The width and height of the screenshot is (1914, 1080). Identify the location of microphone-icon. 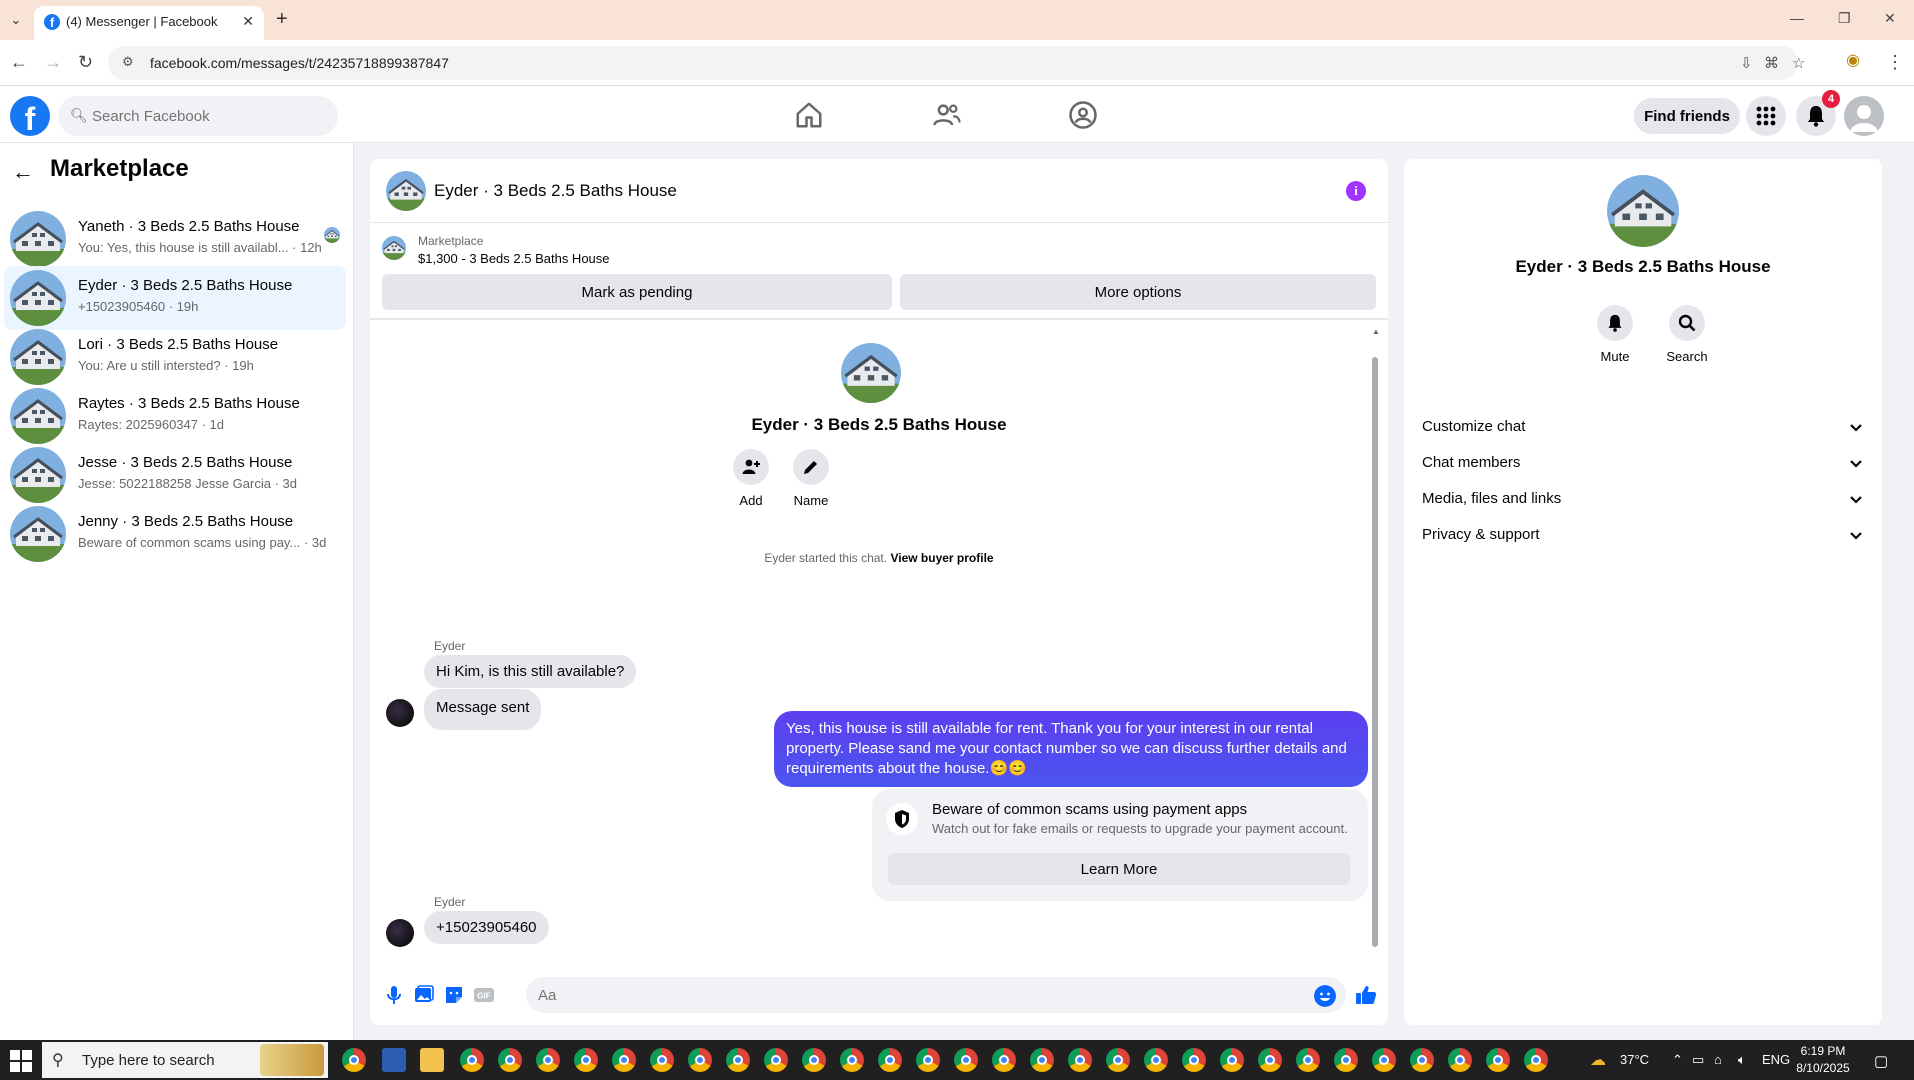
(394, 995).